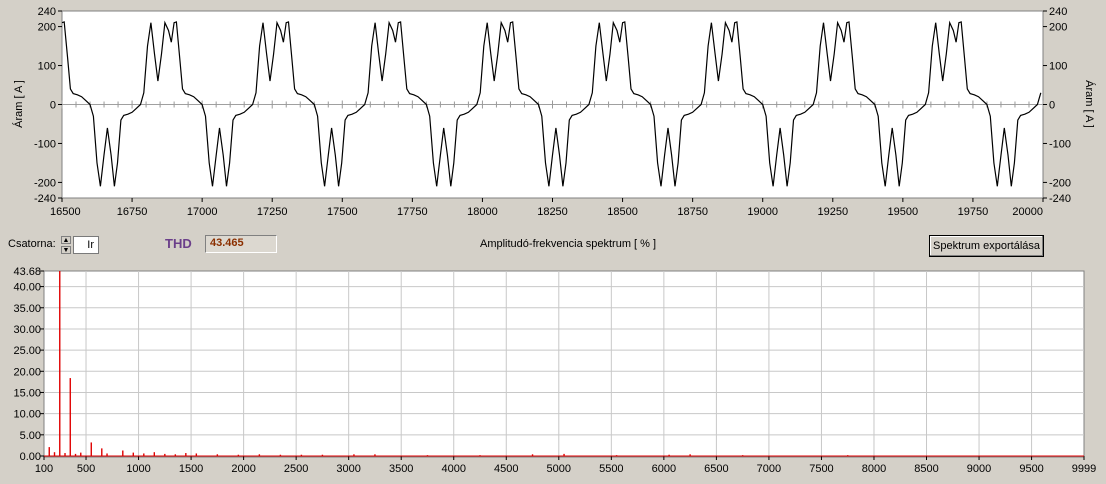  I want to click on waveform-y-tick-label-left: 200, so click(47, 28).